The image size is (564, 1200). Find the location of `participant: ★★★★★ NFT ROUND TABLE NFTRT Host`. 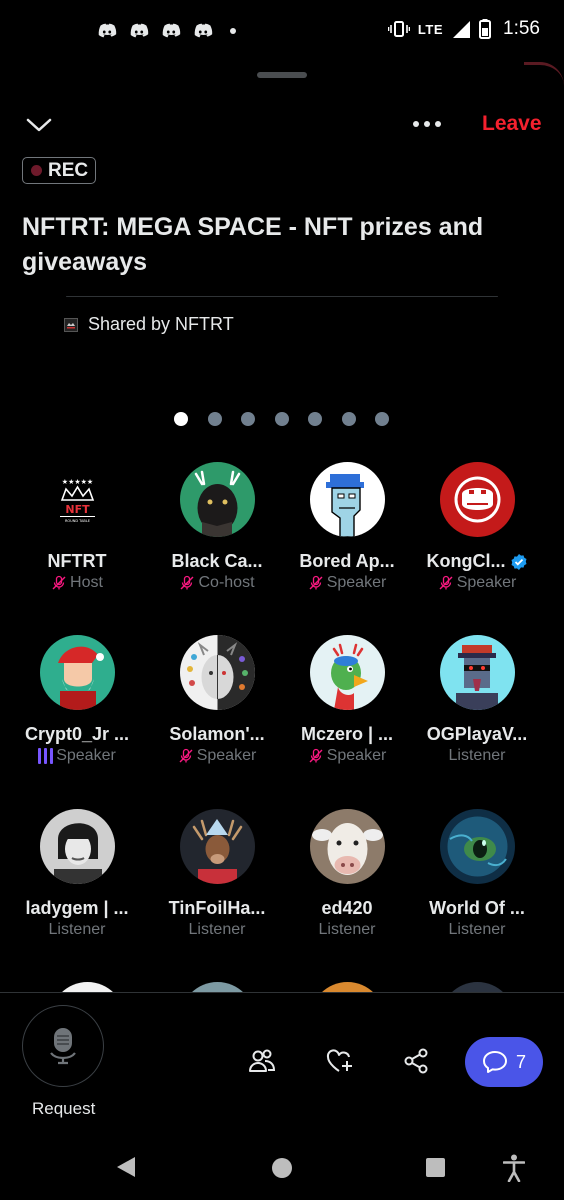

participant: ★★★★★ NFT ROUND TABLE NFTRT Host is located at coordinates (77, 527).